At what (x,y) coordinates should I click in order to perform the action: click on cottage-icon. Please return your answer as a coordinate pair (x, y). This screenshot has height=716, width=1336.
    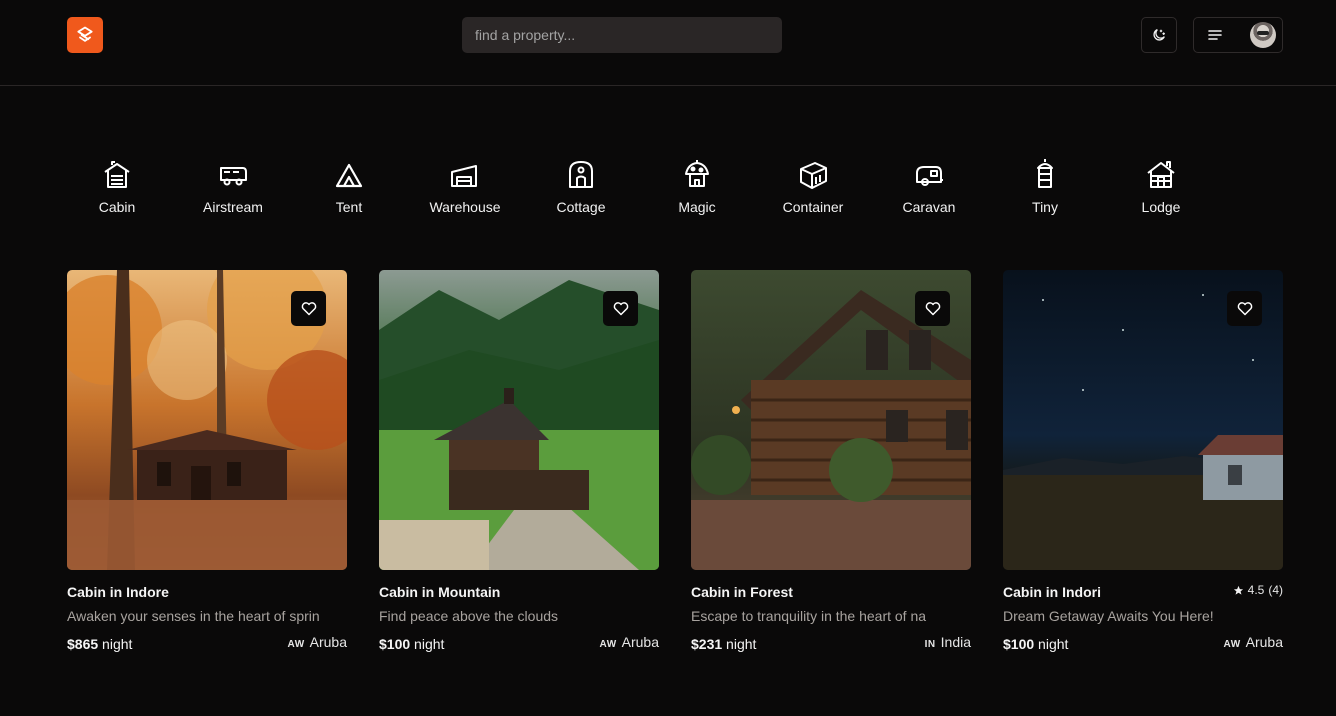
    Looking at the image, I should click on (581, 174).